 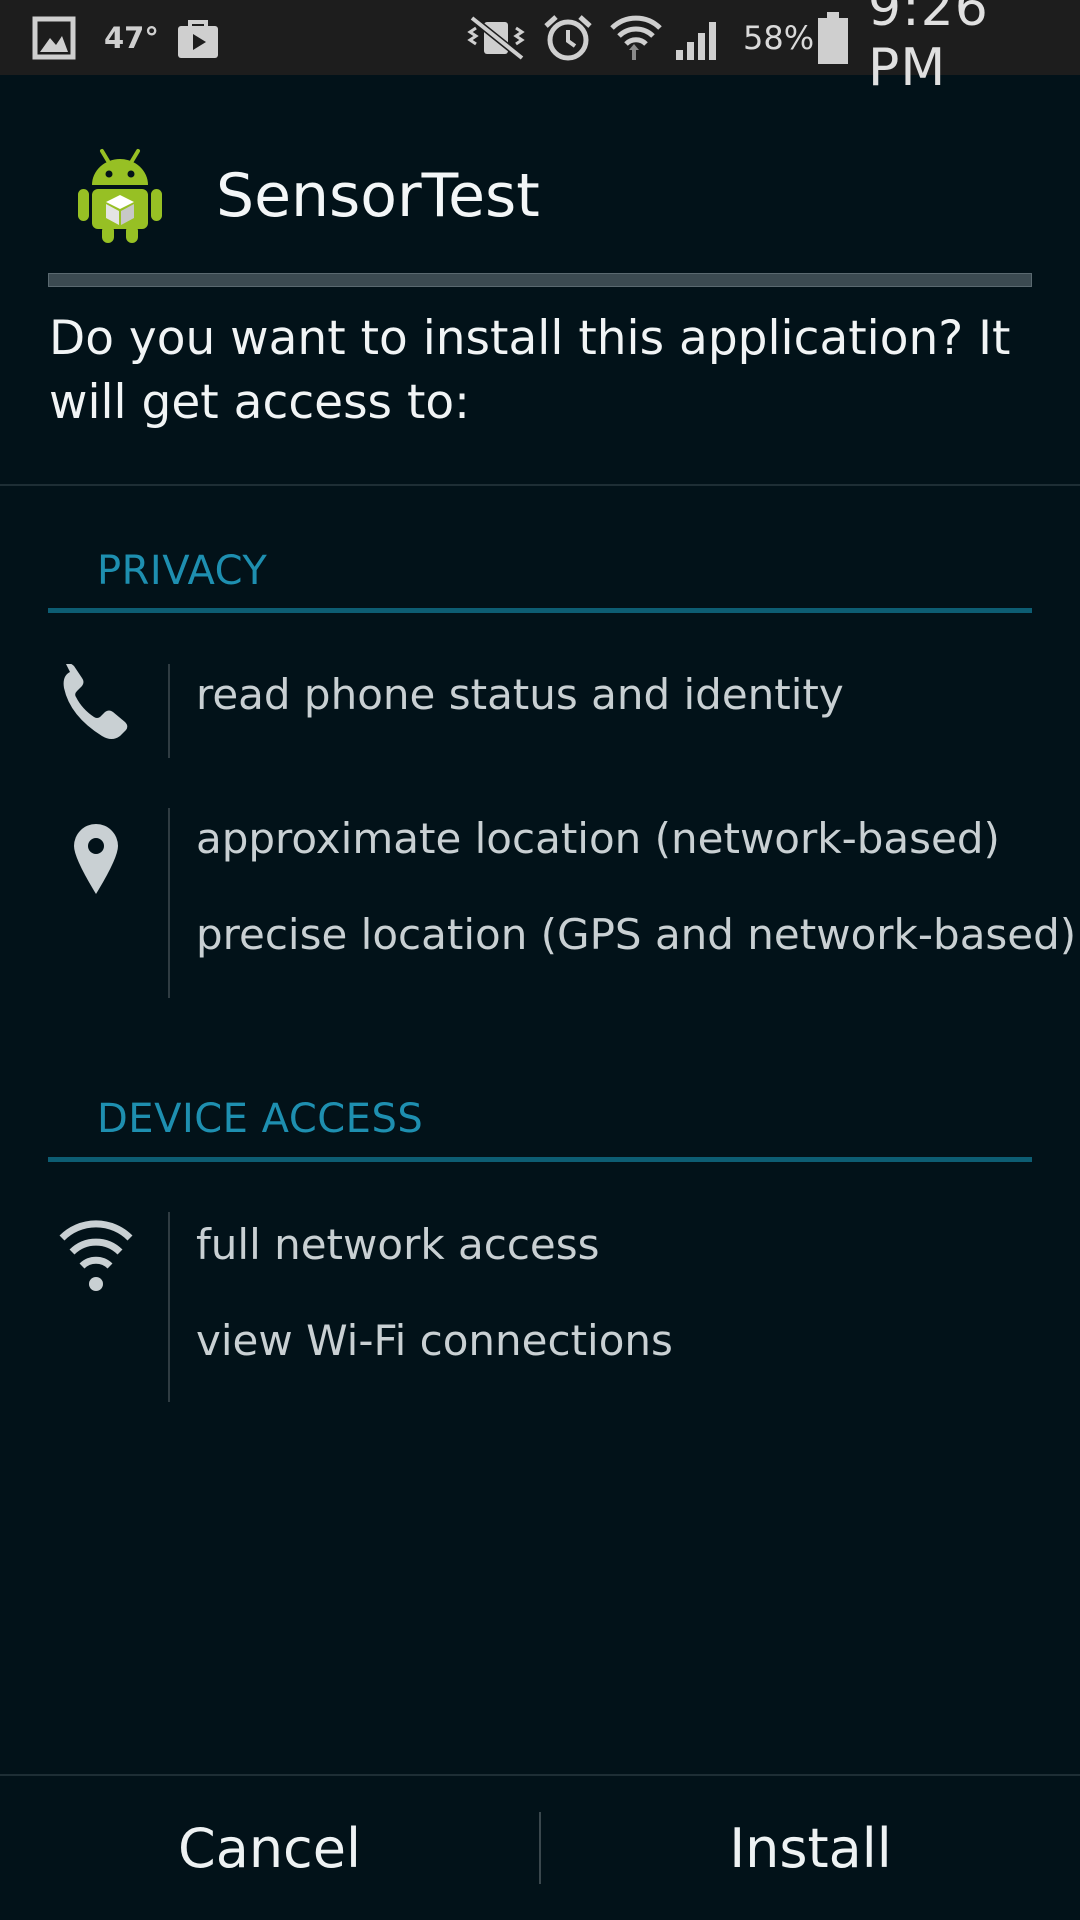 What do you see at coordinates (520, 694) in the screenshot?
I see `permission-item: read phone status and identity` at bounding box center [520, 694].